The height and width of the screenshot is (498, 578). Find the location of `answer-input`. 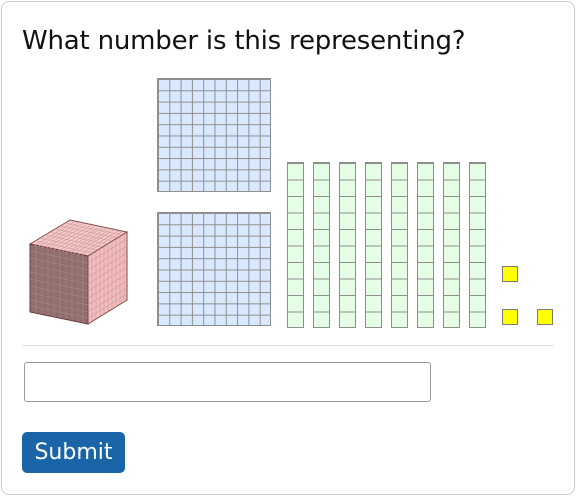

answer-input is located at coordinates (227, 382).